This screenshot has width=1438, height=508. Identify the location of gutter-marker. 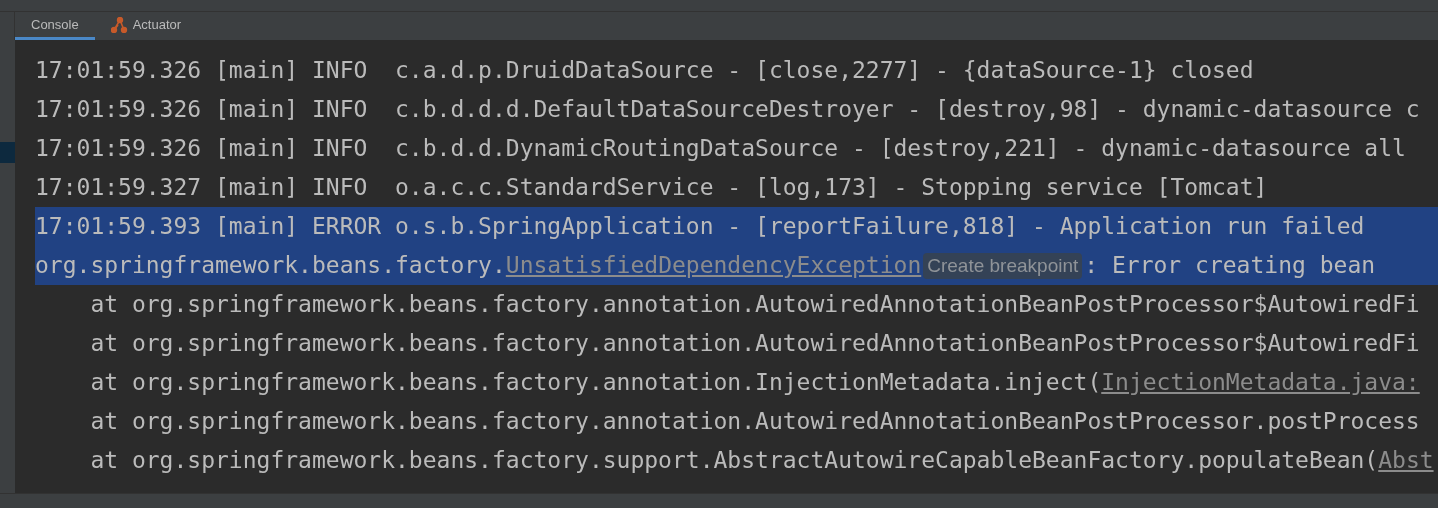
(7, 152).